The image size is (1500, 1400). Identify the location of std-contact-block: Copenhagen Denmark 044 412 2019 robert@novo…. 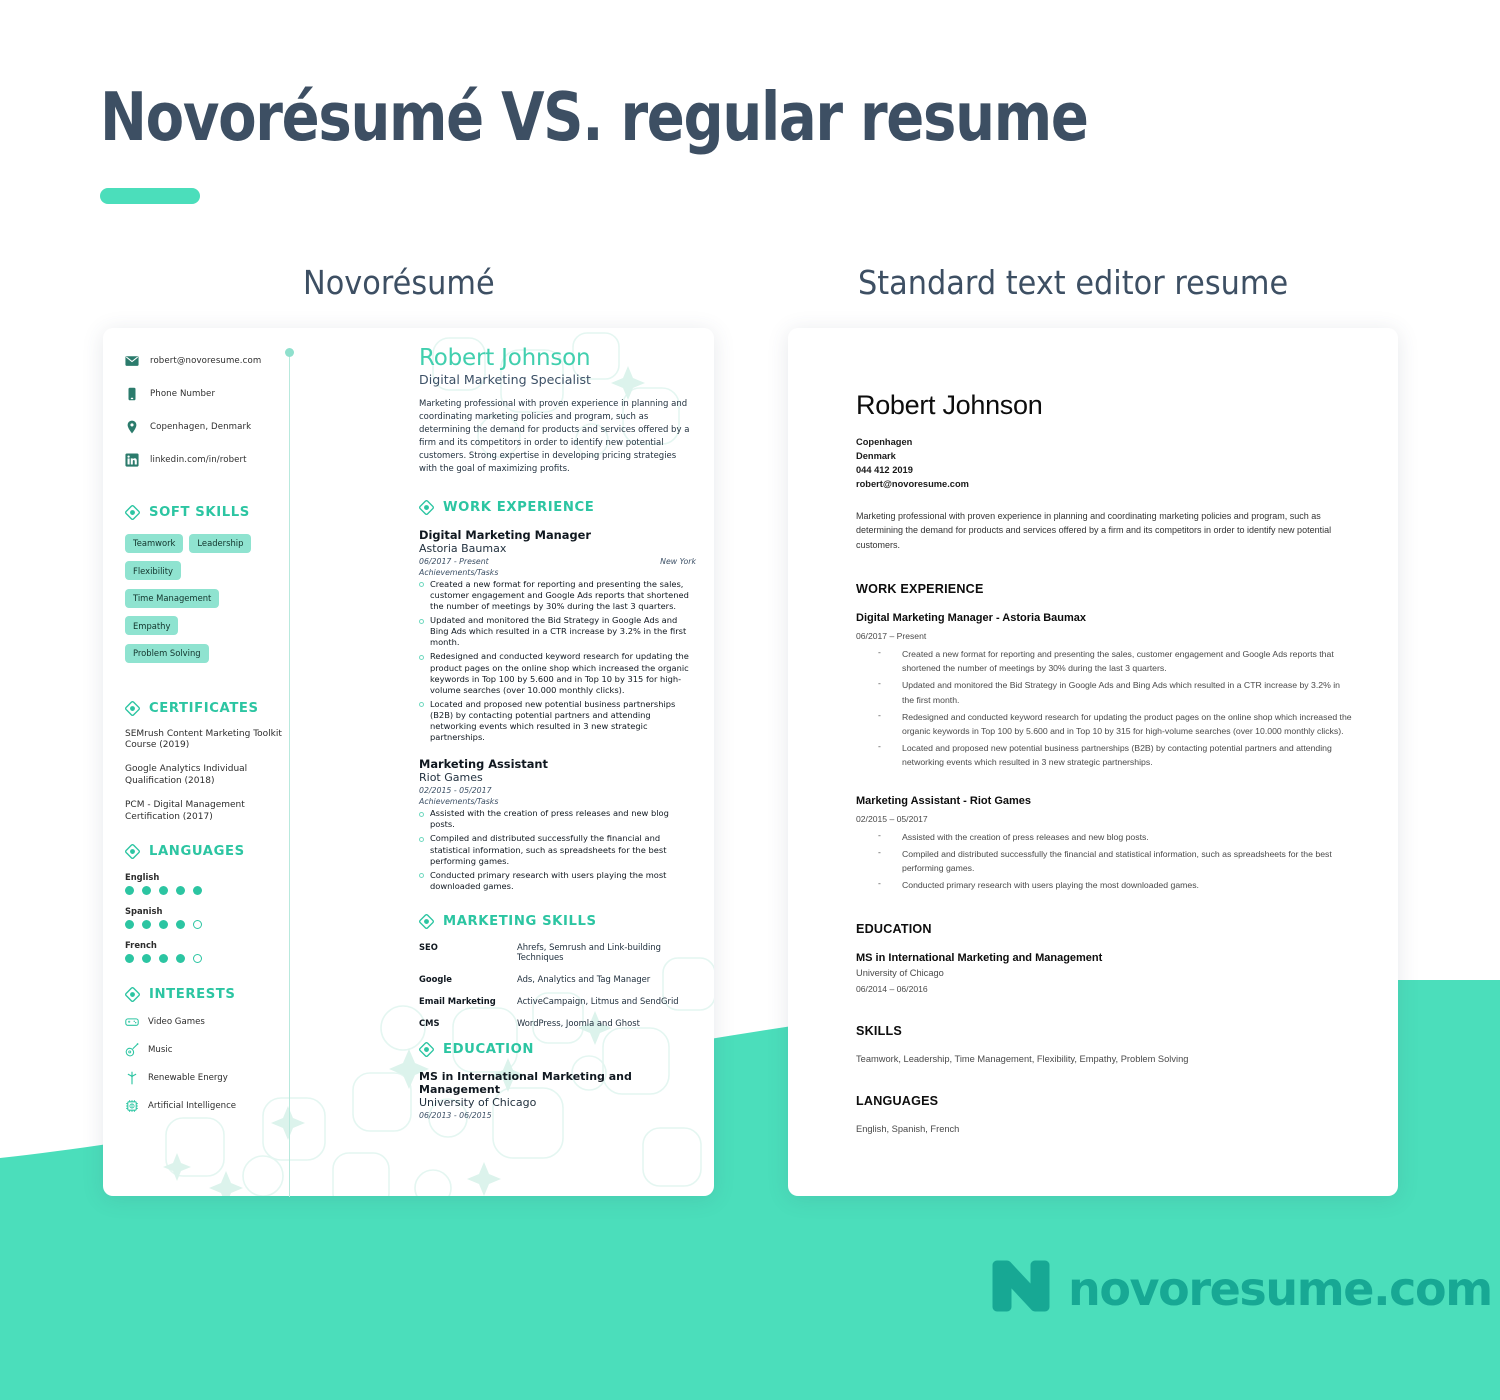
(1104, 463).